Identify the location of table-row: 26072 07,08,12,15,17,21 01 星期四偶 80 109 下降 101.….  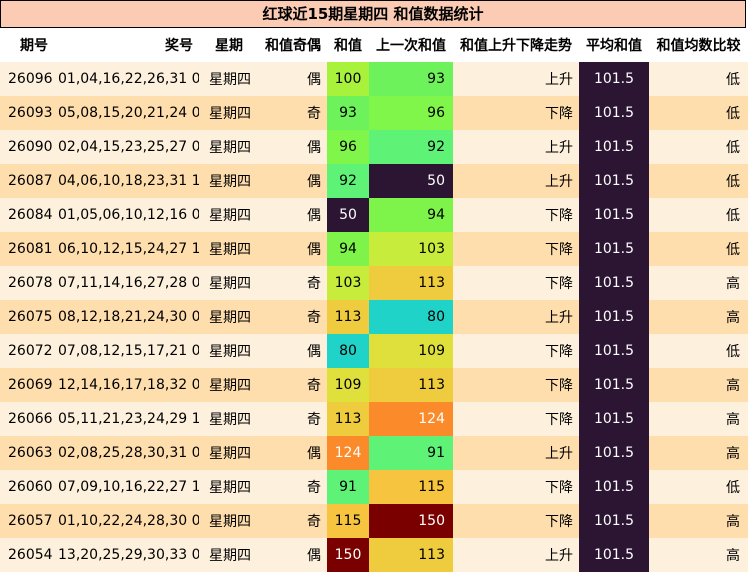
(374, 351).